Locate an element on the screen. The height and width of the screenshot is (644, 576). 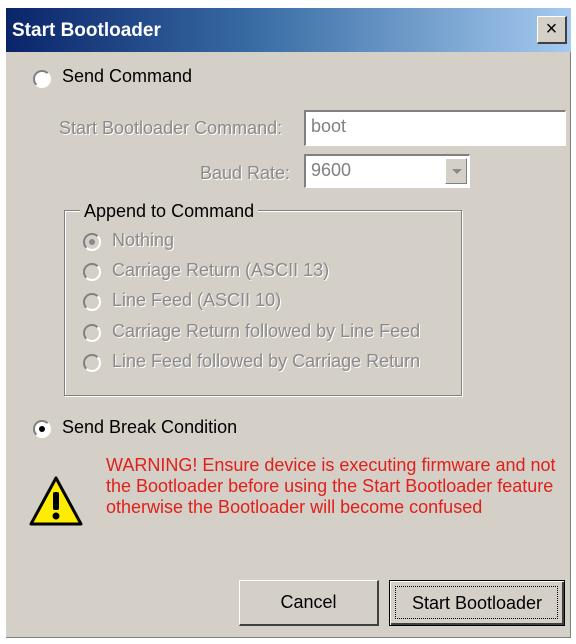
focus-rectangle is located at coordinates (476, 602).